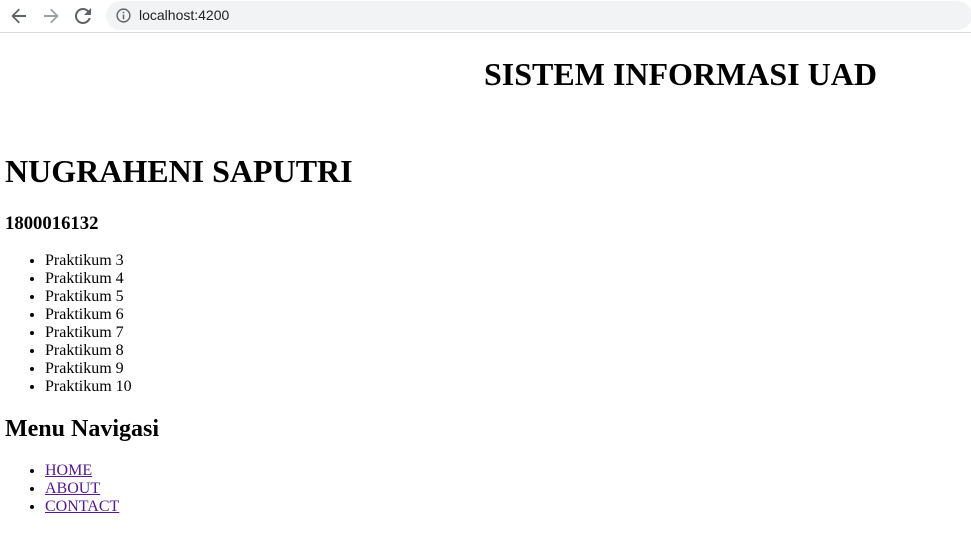 Image resolution: width=971 pixels, height=539 pixels. Describe the element at coordinates (88, 279) in the screenshot. I see `list-item: Praktikum 4` at that location.